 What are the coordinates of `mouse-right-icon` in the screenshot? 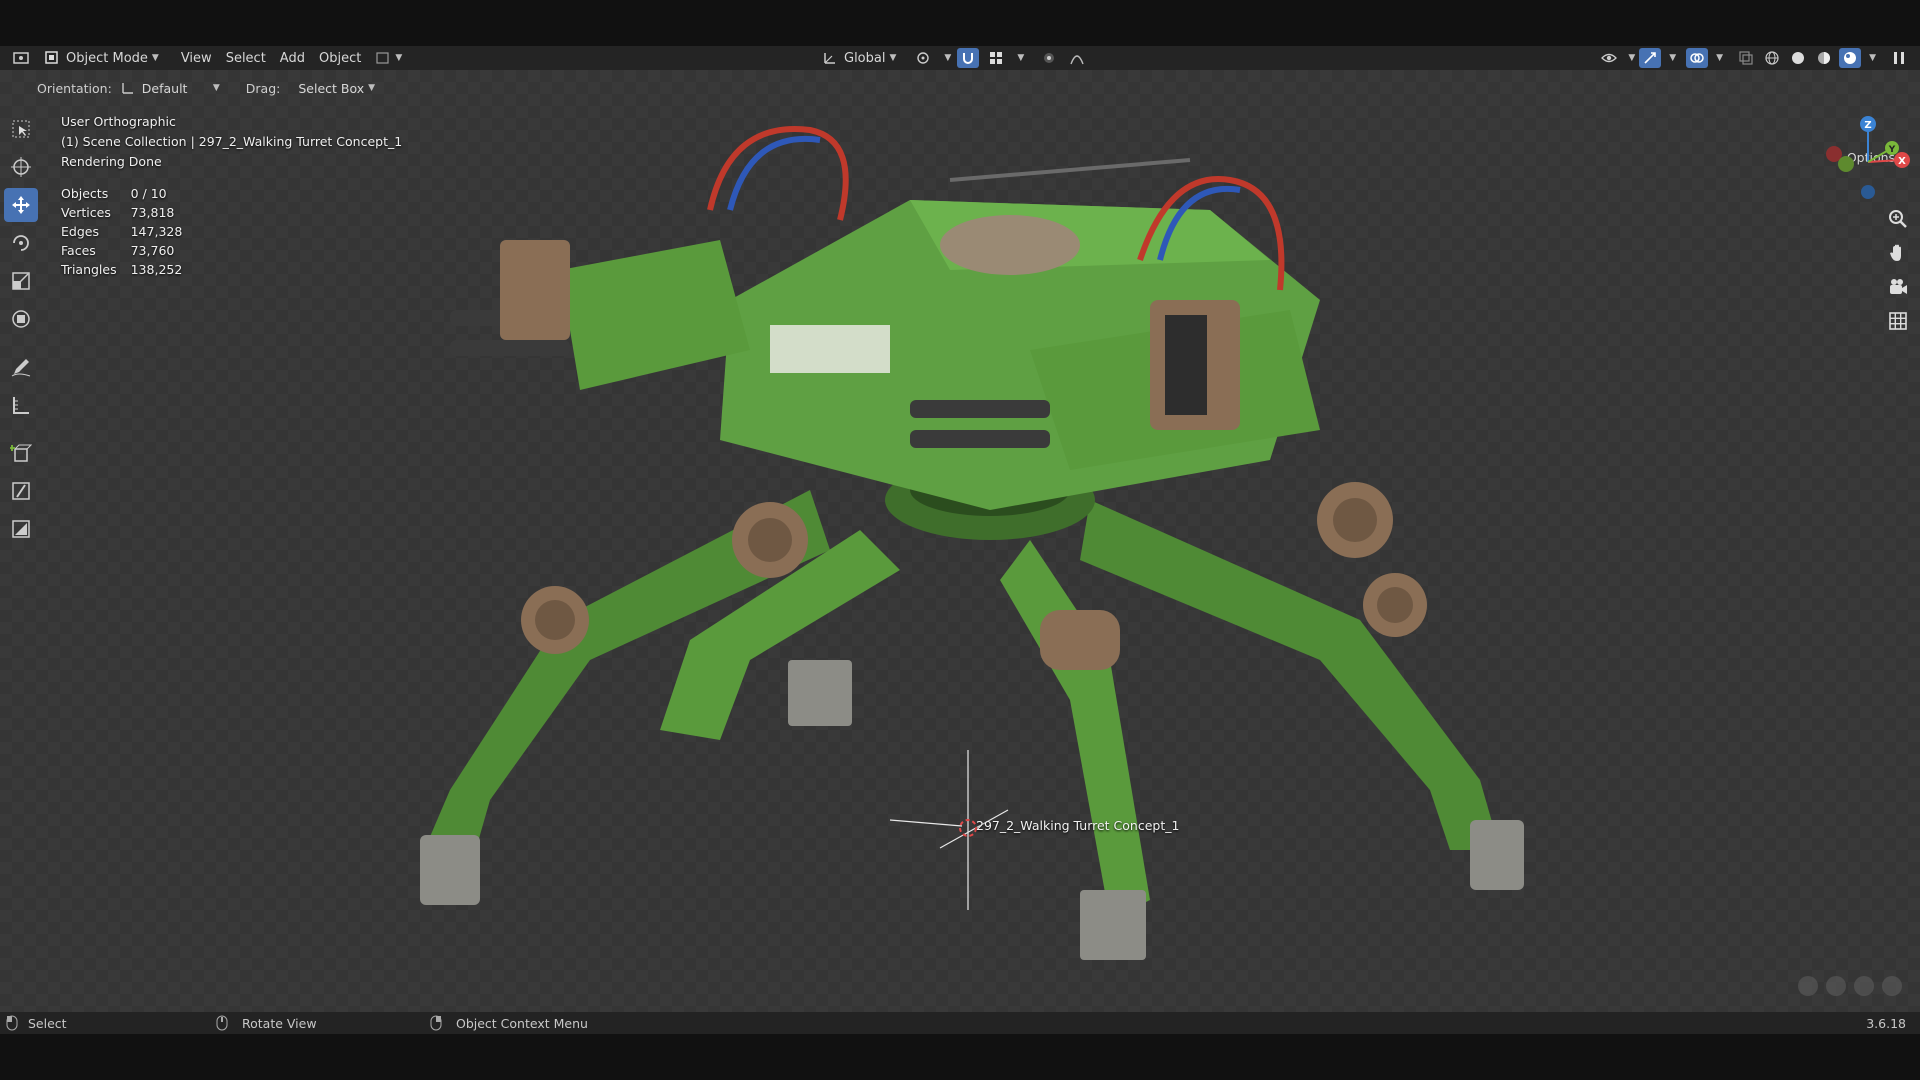 It's located at (436, 1023).